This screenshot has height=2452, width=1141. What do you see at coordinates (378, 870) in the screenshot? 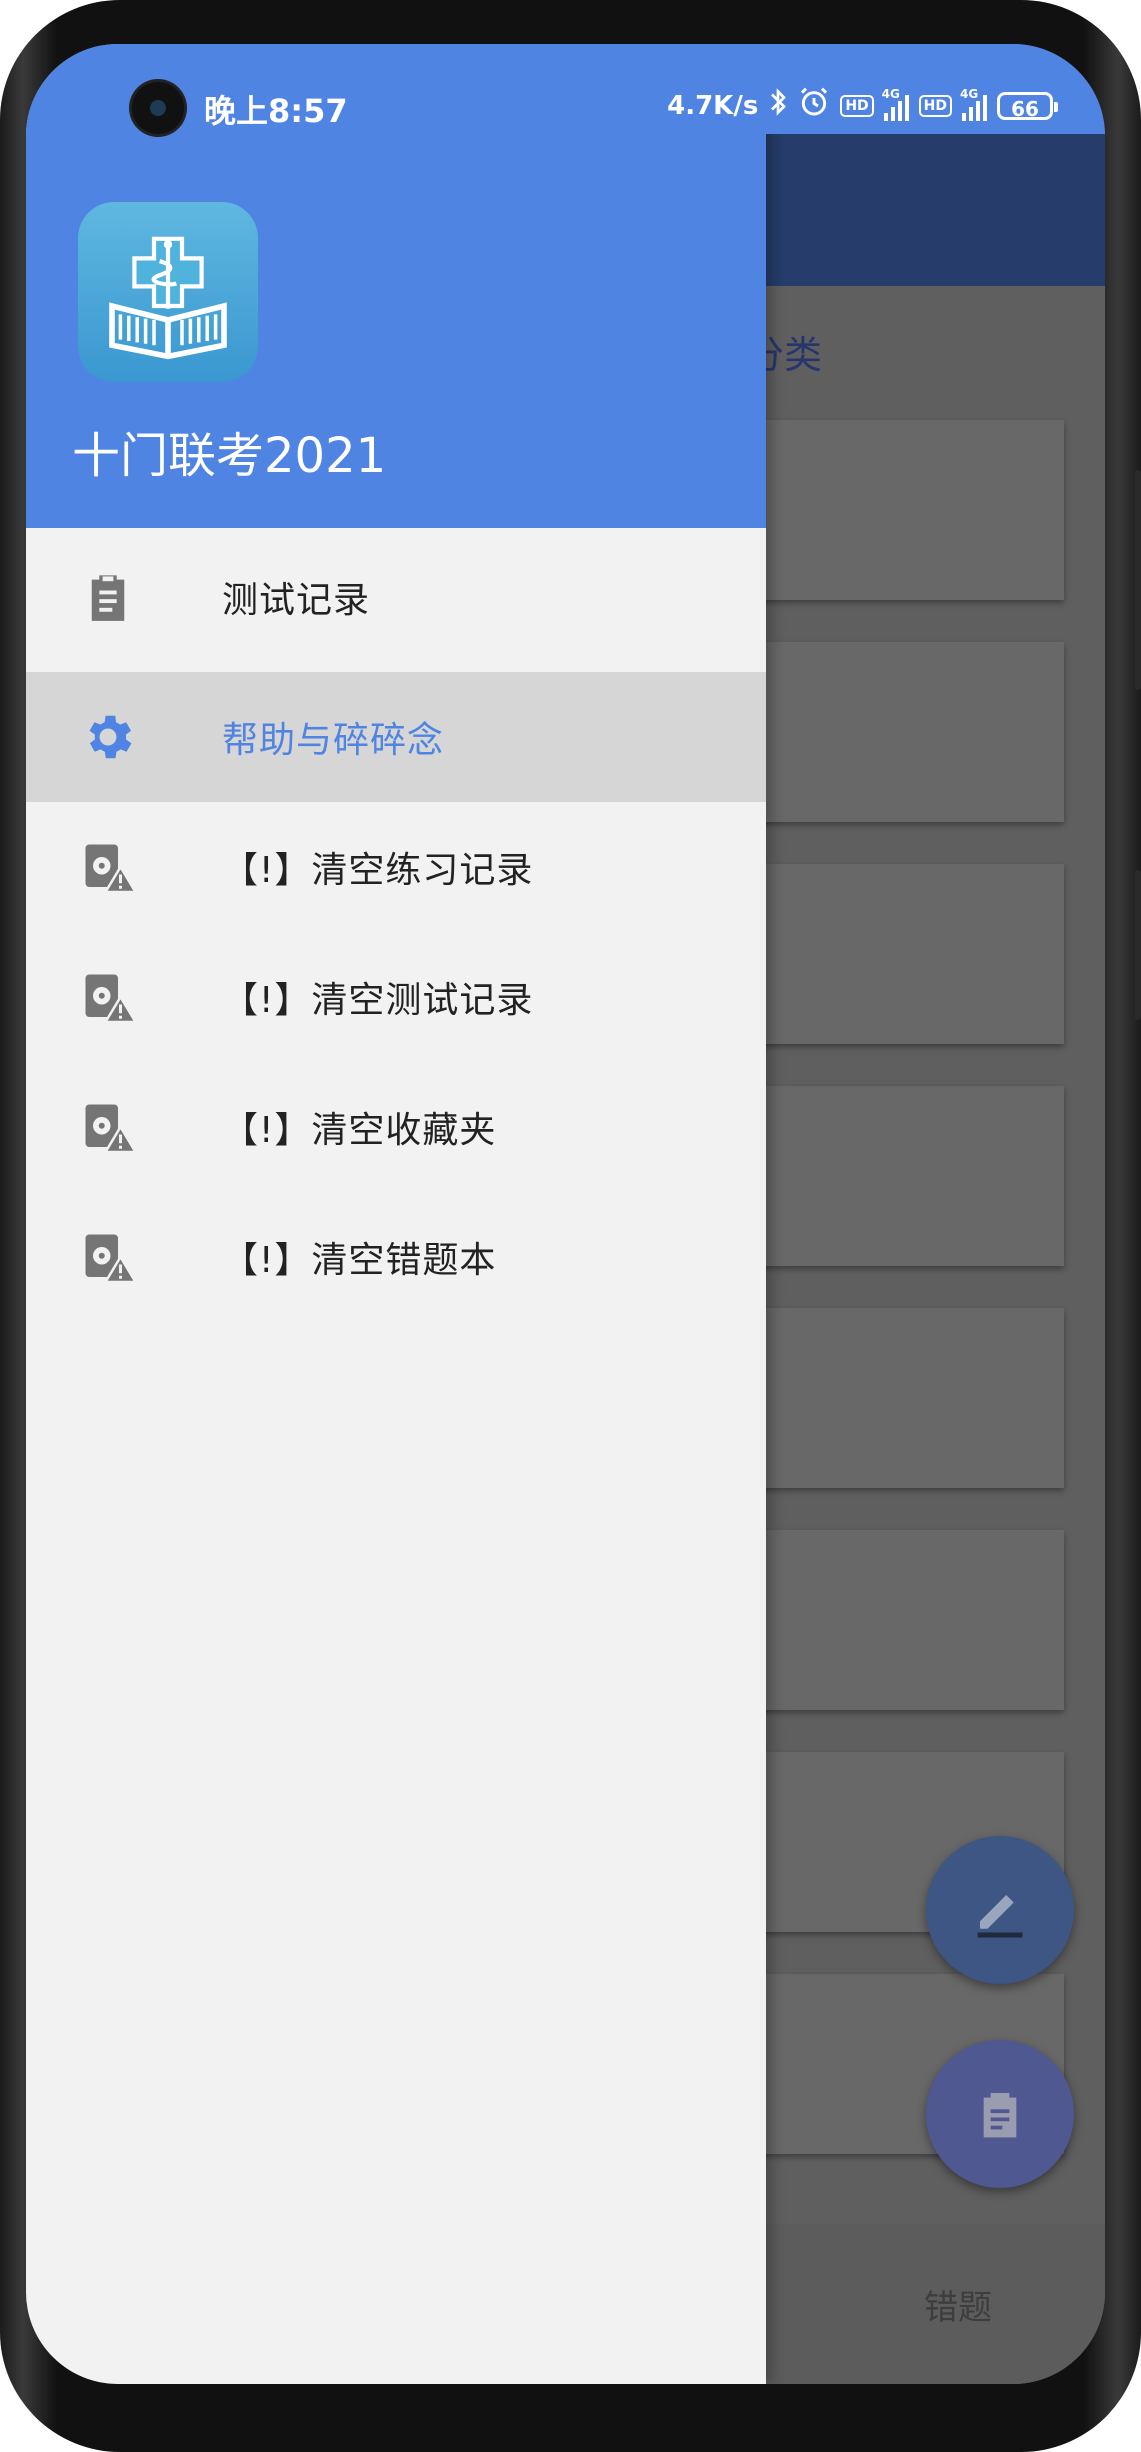
I see `menu-item-label: 【!】清空练习记录` at bounding box center [378, 870].